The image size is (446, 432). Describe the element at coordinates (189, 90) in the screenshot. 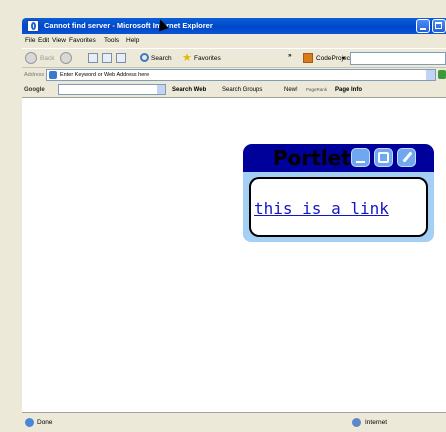

I see `search-web-button: Search Web` at that location.